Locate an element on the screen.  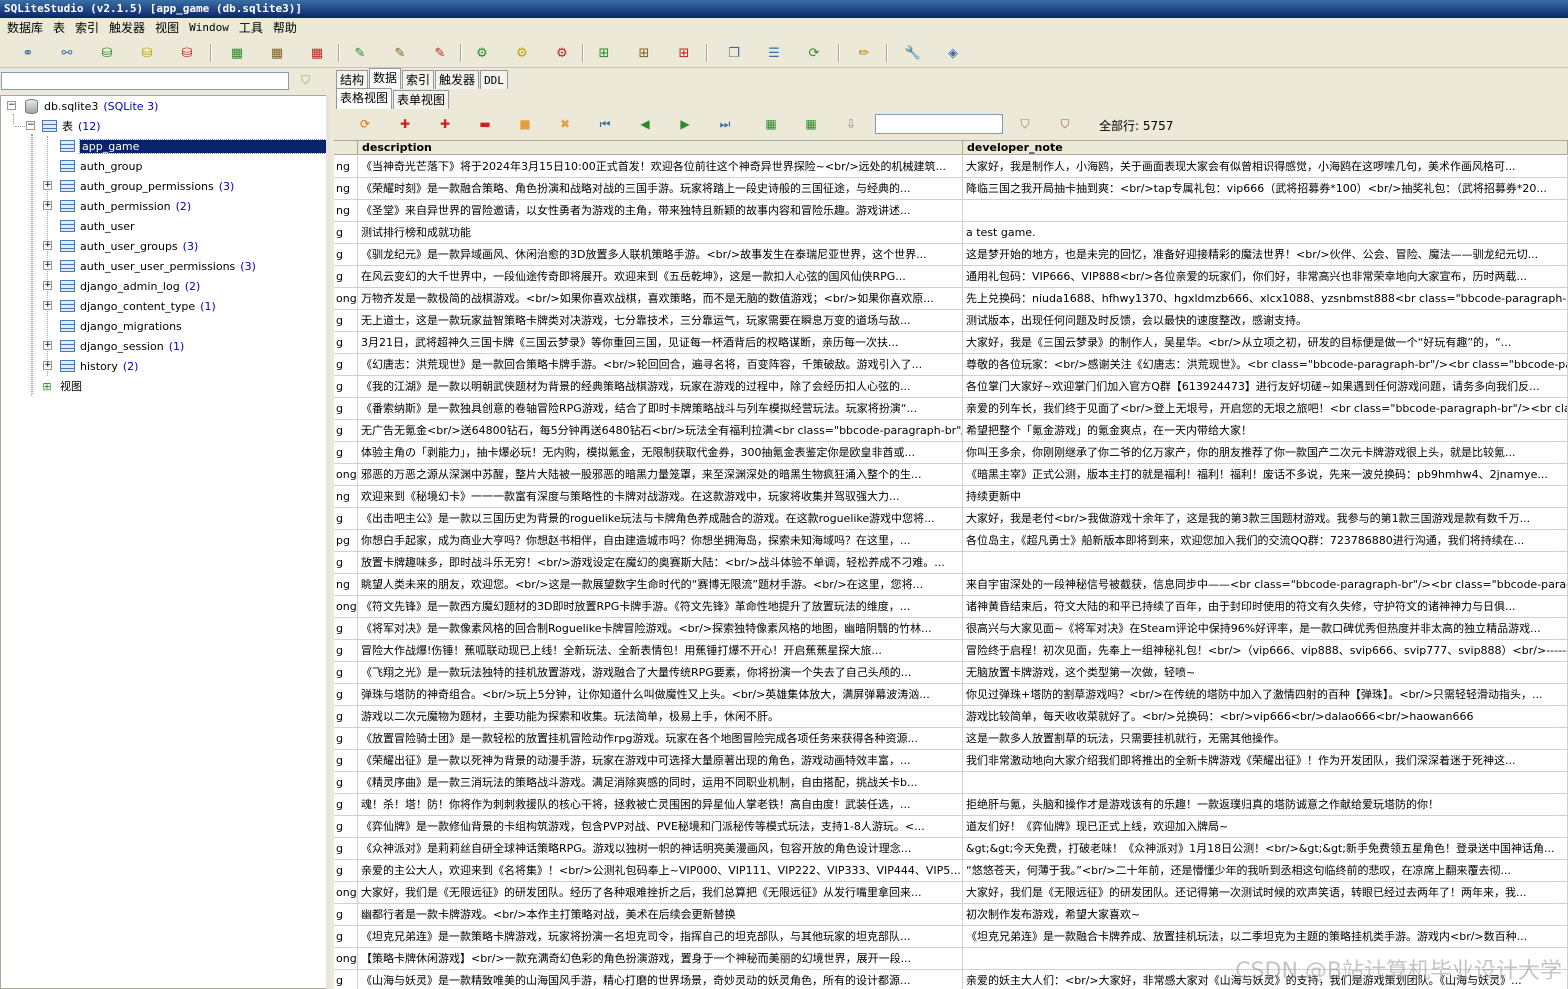
tree-table-auth-group-permissions: auth_group_permissions (3) is located at coordinates (146, 186).